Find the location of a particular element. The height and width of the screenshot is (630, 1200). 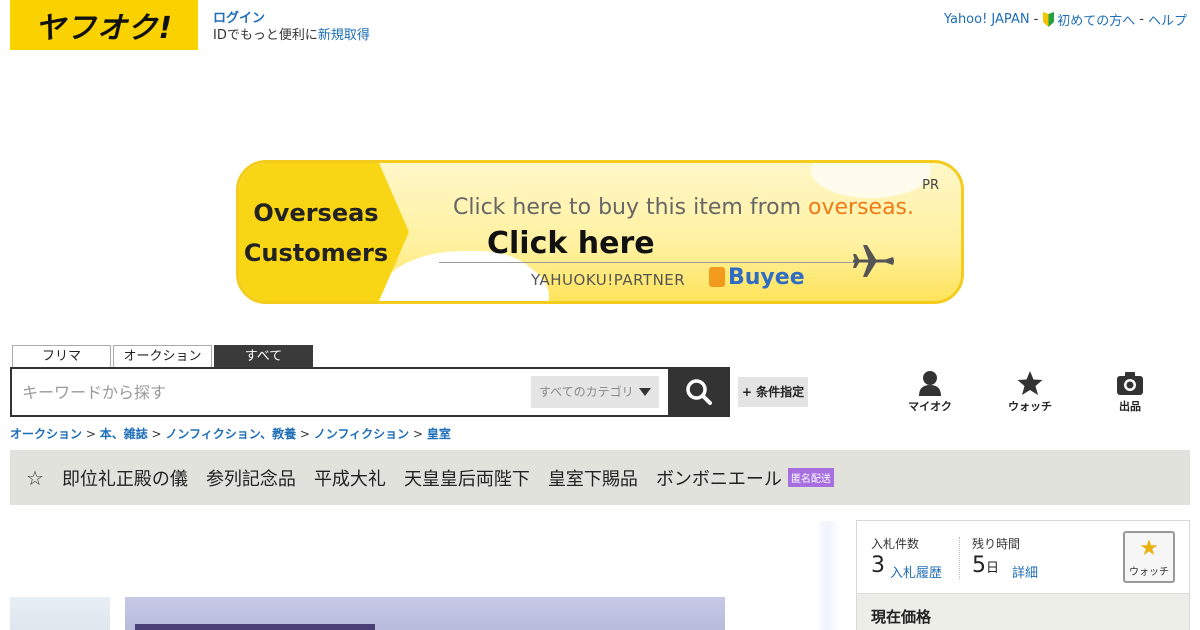

banner-left-panel: Overseas Customers is located at coordinates (324, 232).